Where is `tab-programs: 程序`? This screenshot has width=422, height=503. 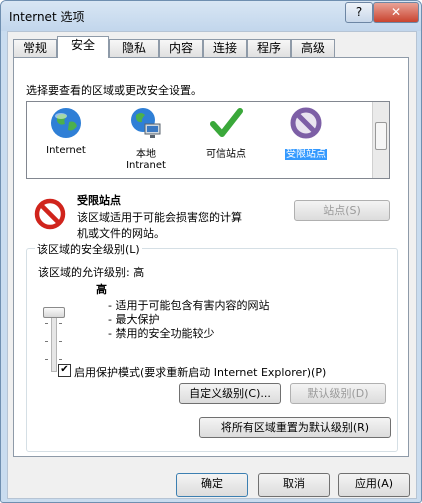 tab-programs: 程序 is located at coordinates (269, 48).